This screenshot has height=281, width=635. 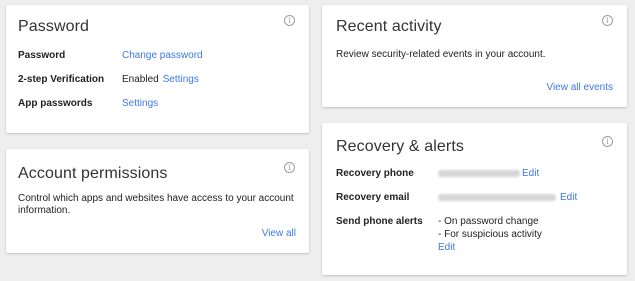 What do you see at coordinates (279, 233) in the screenshot?
I see `permissions-view-all-link: View all` at bounding box center [279, 233].